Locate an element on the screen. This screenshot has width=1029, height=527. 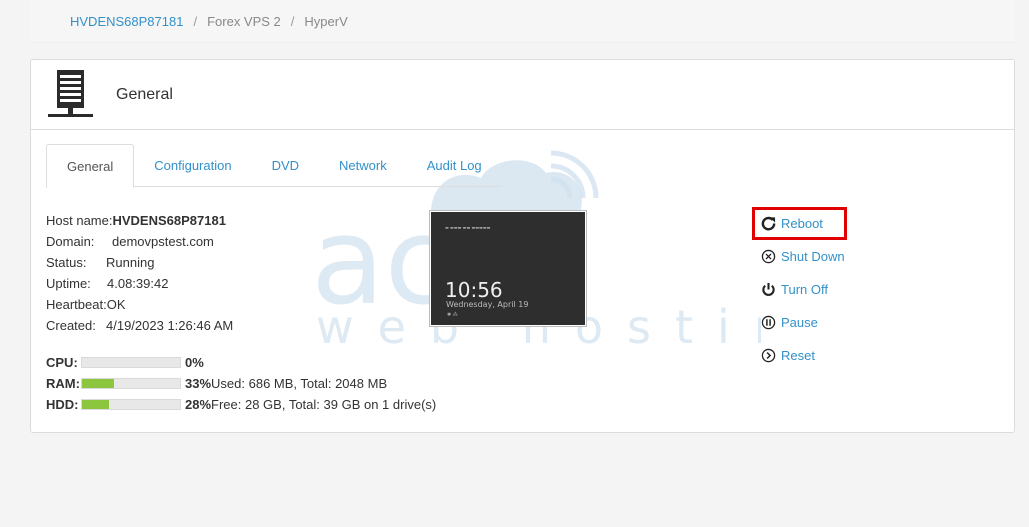
turnoff-button: Turn Off is located at coordinates (802, 289).